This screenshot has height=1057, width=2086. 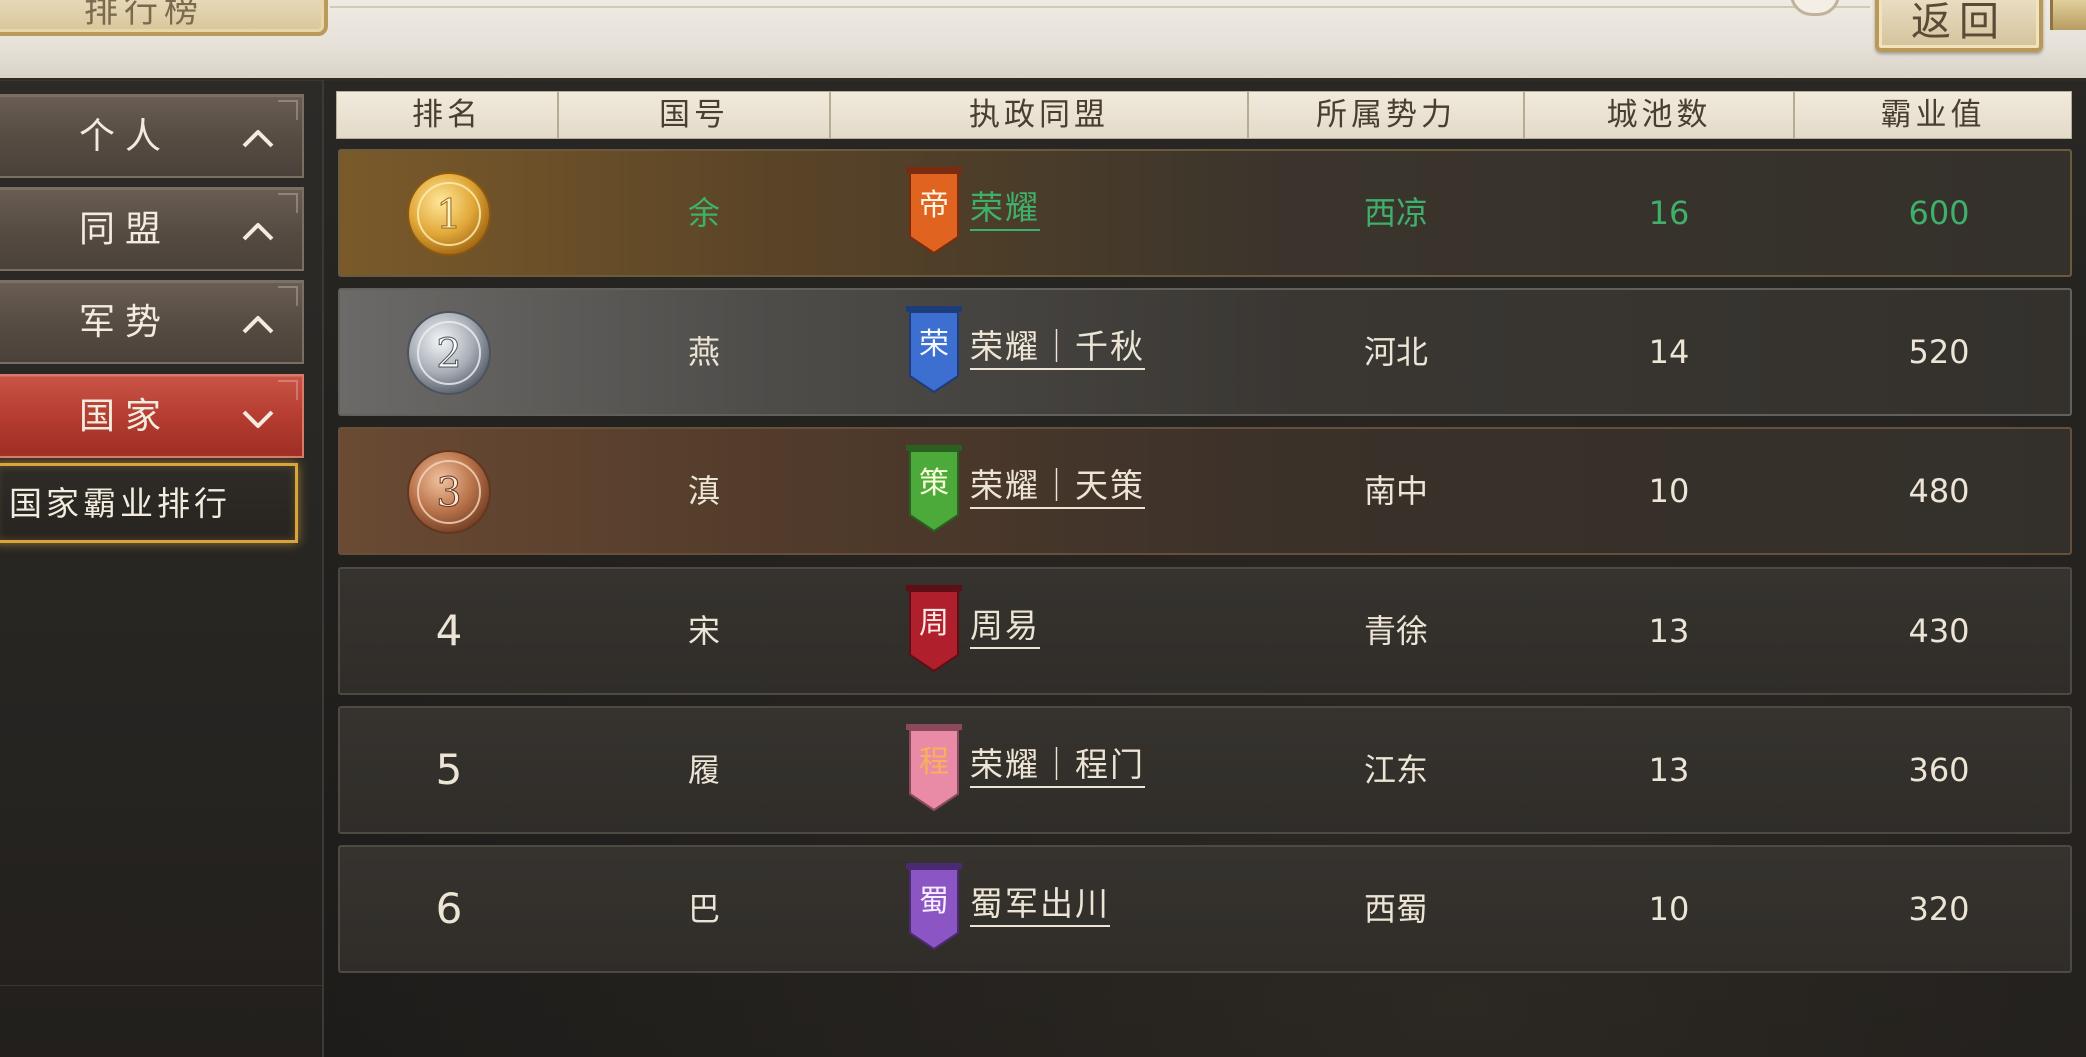 I want to click on score-cell: 480, so click(x=1939, y=491).